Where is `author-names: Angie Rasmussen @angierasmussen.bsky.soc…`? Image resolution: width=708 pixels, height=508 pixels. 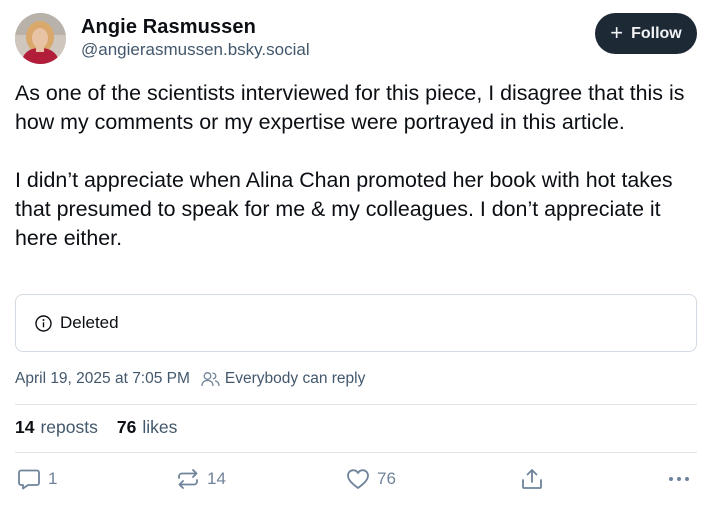
author-names: Angie Rasmussen @angierasmussen.bsky.soc… is located at coordinates (195, 38).